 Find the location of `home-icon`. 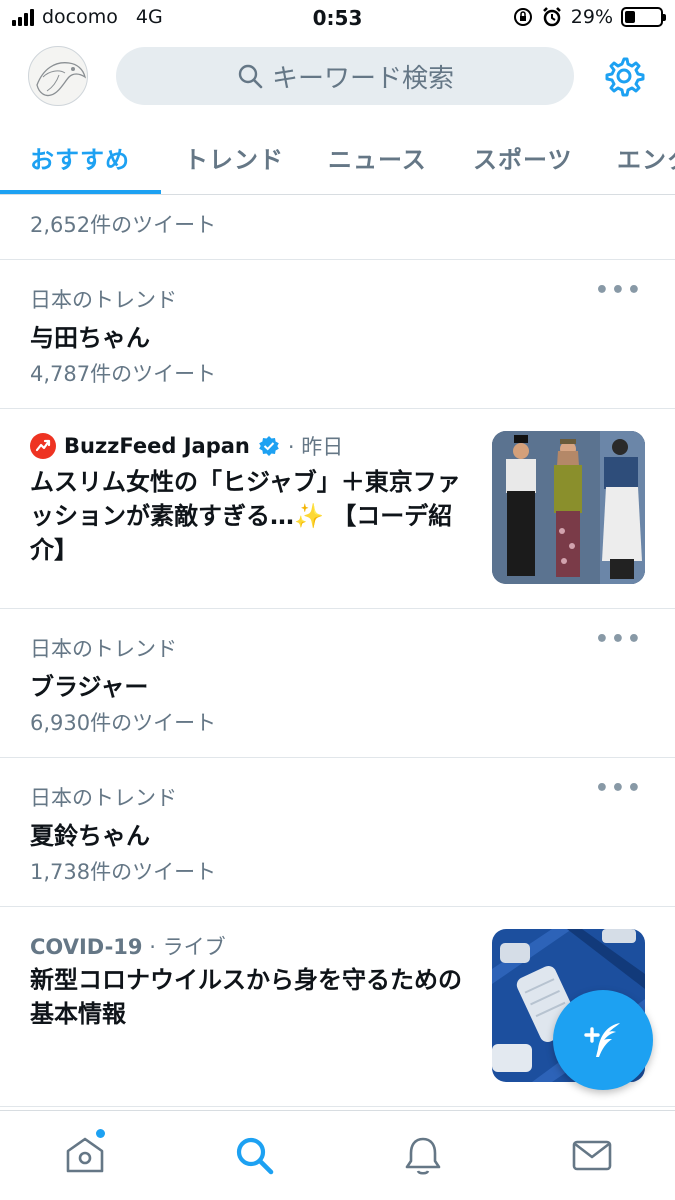

home-icon is located at coordinates (85, 1155).